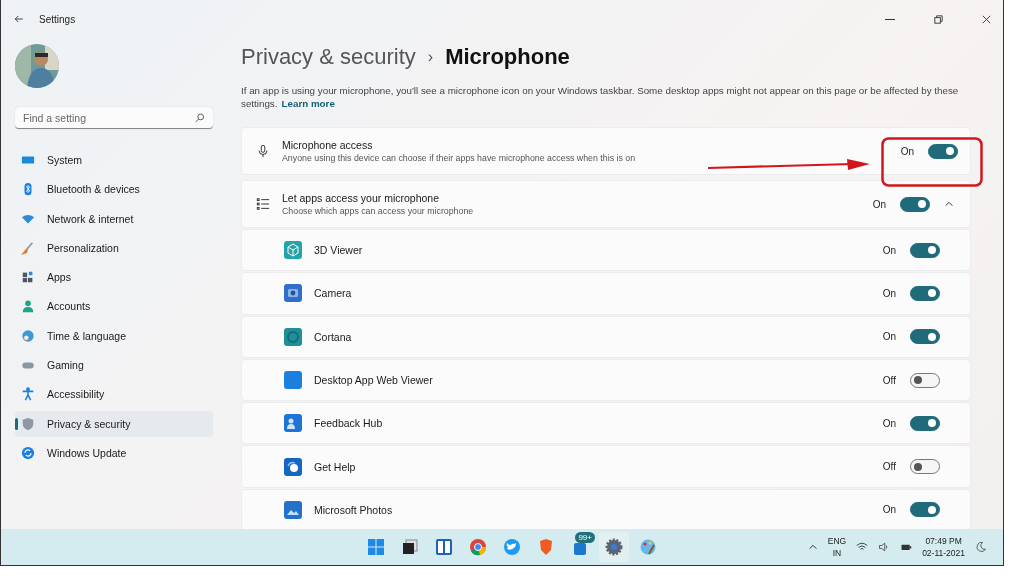  What do you see at coordinates (648, 547) in the screenshot?
I see `paint-palette-icon` at bounding box center [648, 547].